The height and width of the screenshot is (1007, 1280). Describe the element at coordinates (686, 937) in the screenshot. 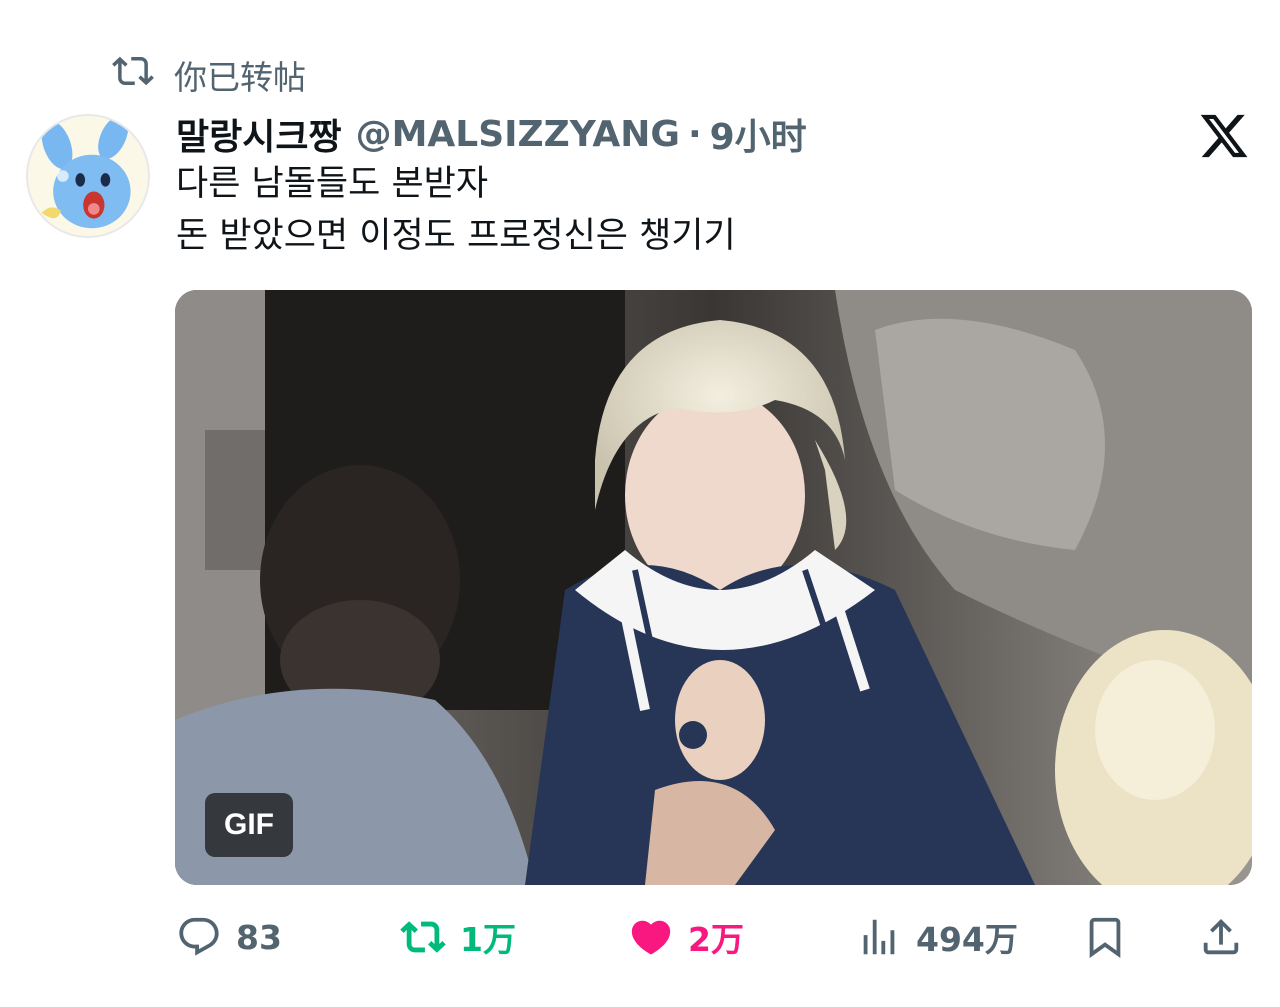

I see `like-button: 2万` at that location.